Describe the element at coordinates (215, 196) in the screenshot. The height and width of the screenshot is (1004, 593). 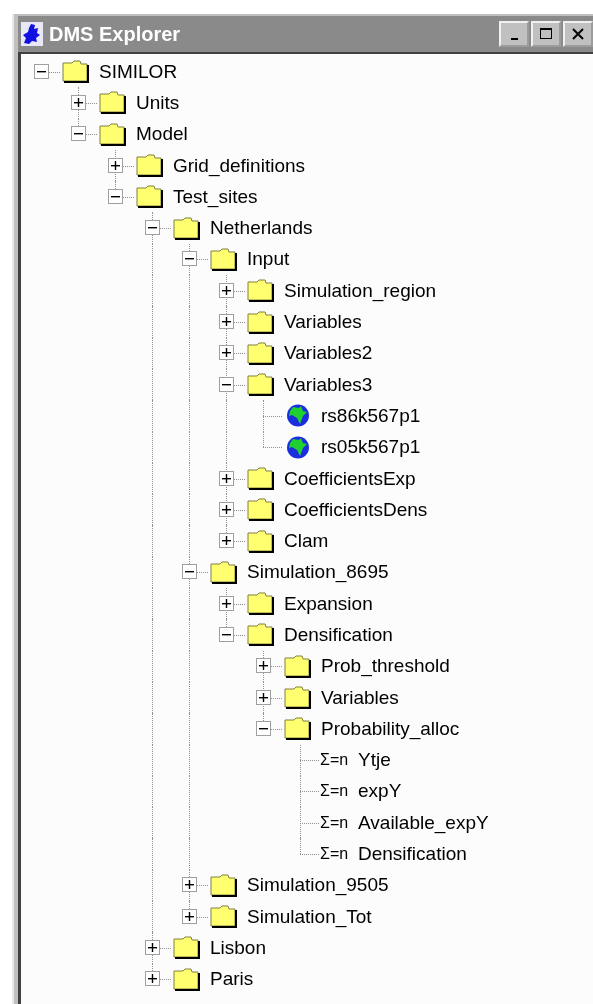
I see `tree-item: Test_sites` at that location.